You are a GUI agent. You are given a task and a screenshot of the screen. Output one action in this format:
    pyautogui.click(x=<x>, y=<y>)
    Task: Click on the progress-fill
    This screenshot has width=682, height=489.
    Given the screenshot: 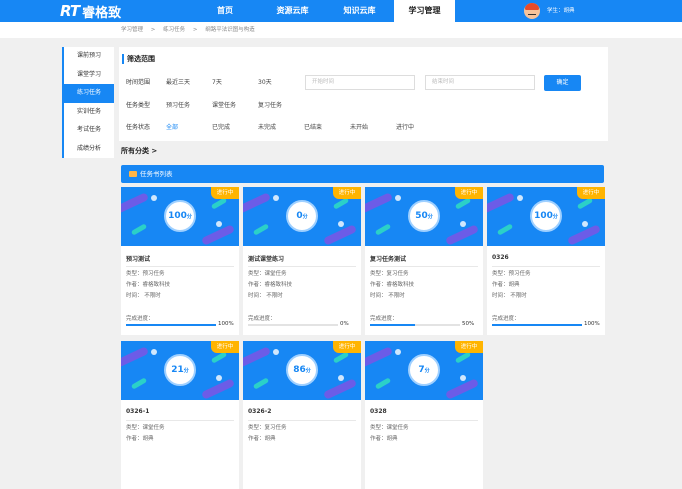 What is the action you would take?
    pyautogui.click(x=171, y=325)
    